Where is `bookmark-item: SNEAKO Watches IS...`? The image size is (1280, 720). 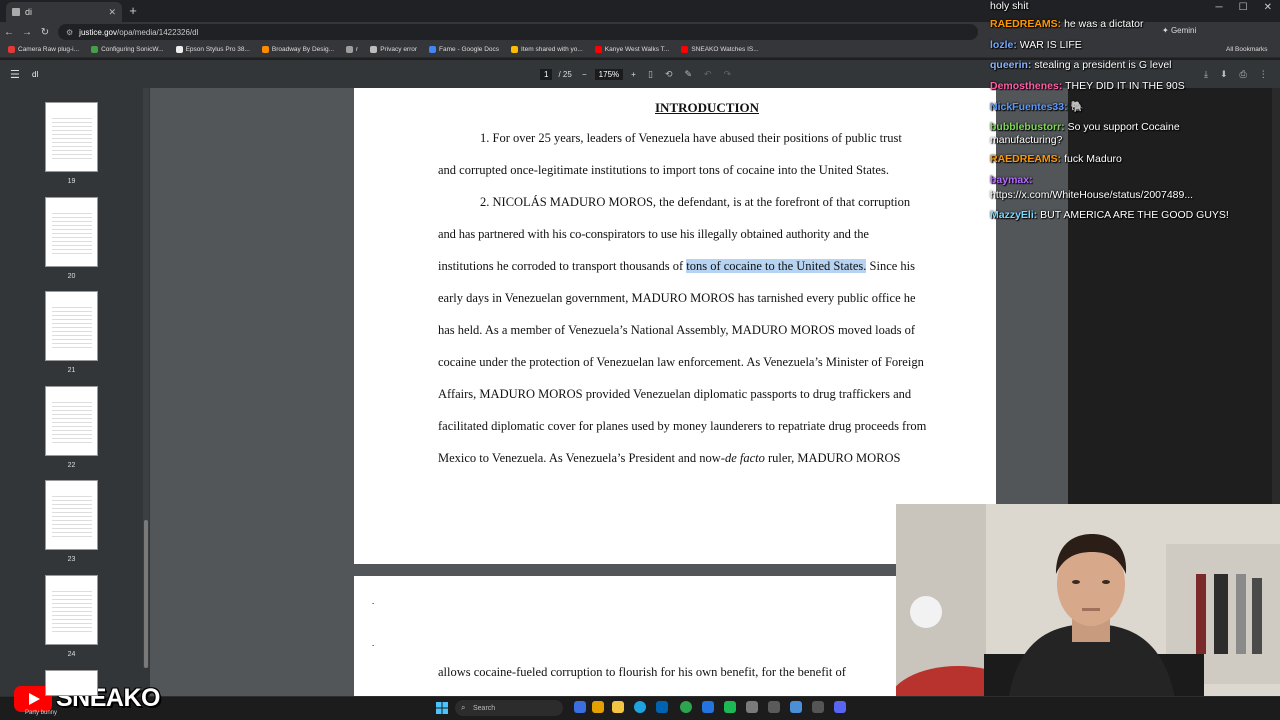 bookmark-item: SNEAKO Watches IS... is located at coordinates (720, 49).